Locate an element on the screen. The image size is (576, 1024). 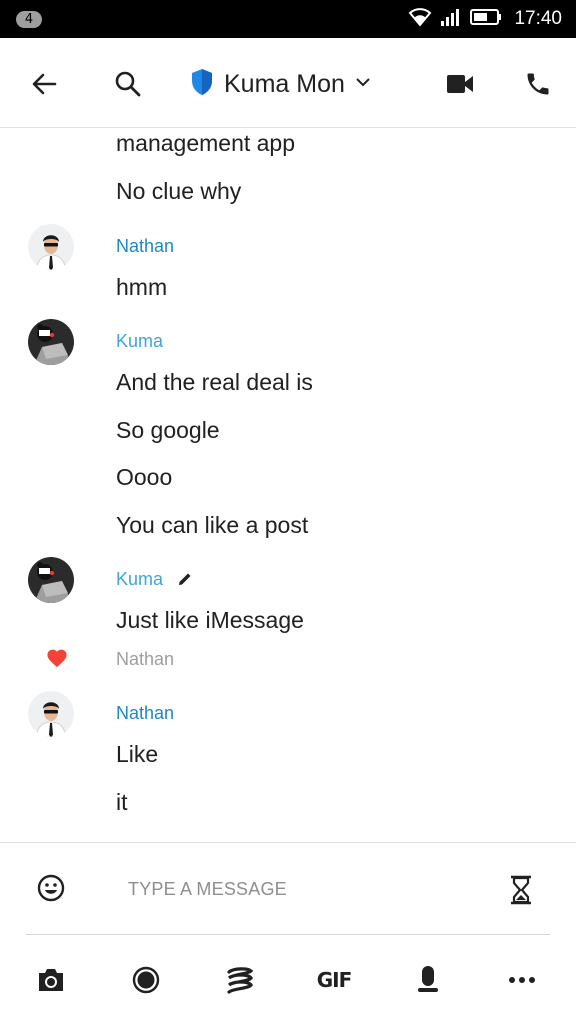
battery-icon is located at coordinates (486, 19).